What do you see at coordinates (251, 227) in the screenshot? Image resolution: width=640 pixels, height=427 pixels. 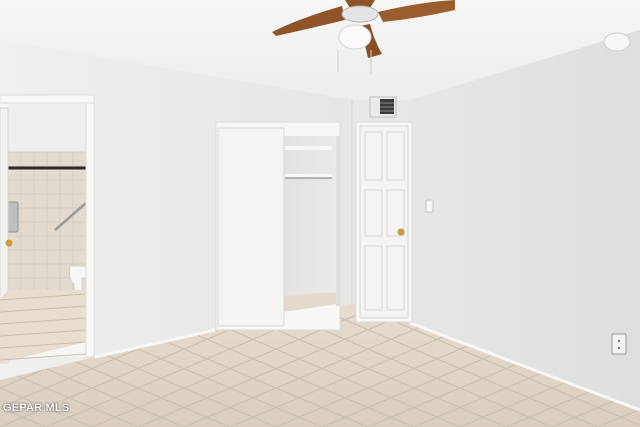 I see `closet-sliding-door` at bounding box center [251, 227].